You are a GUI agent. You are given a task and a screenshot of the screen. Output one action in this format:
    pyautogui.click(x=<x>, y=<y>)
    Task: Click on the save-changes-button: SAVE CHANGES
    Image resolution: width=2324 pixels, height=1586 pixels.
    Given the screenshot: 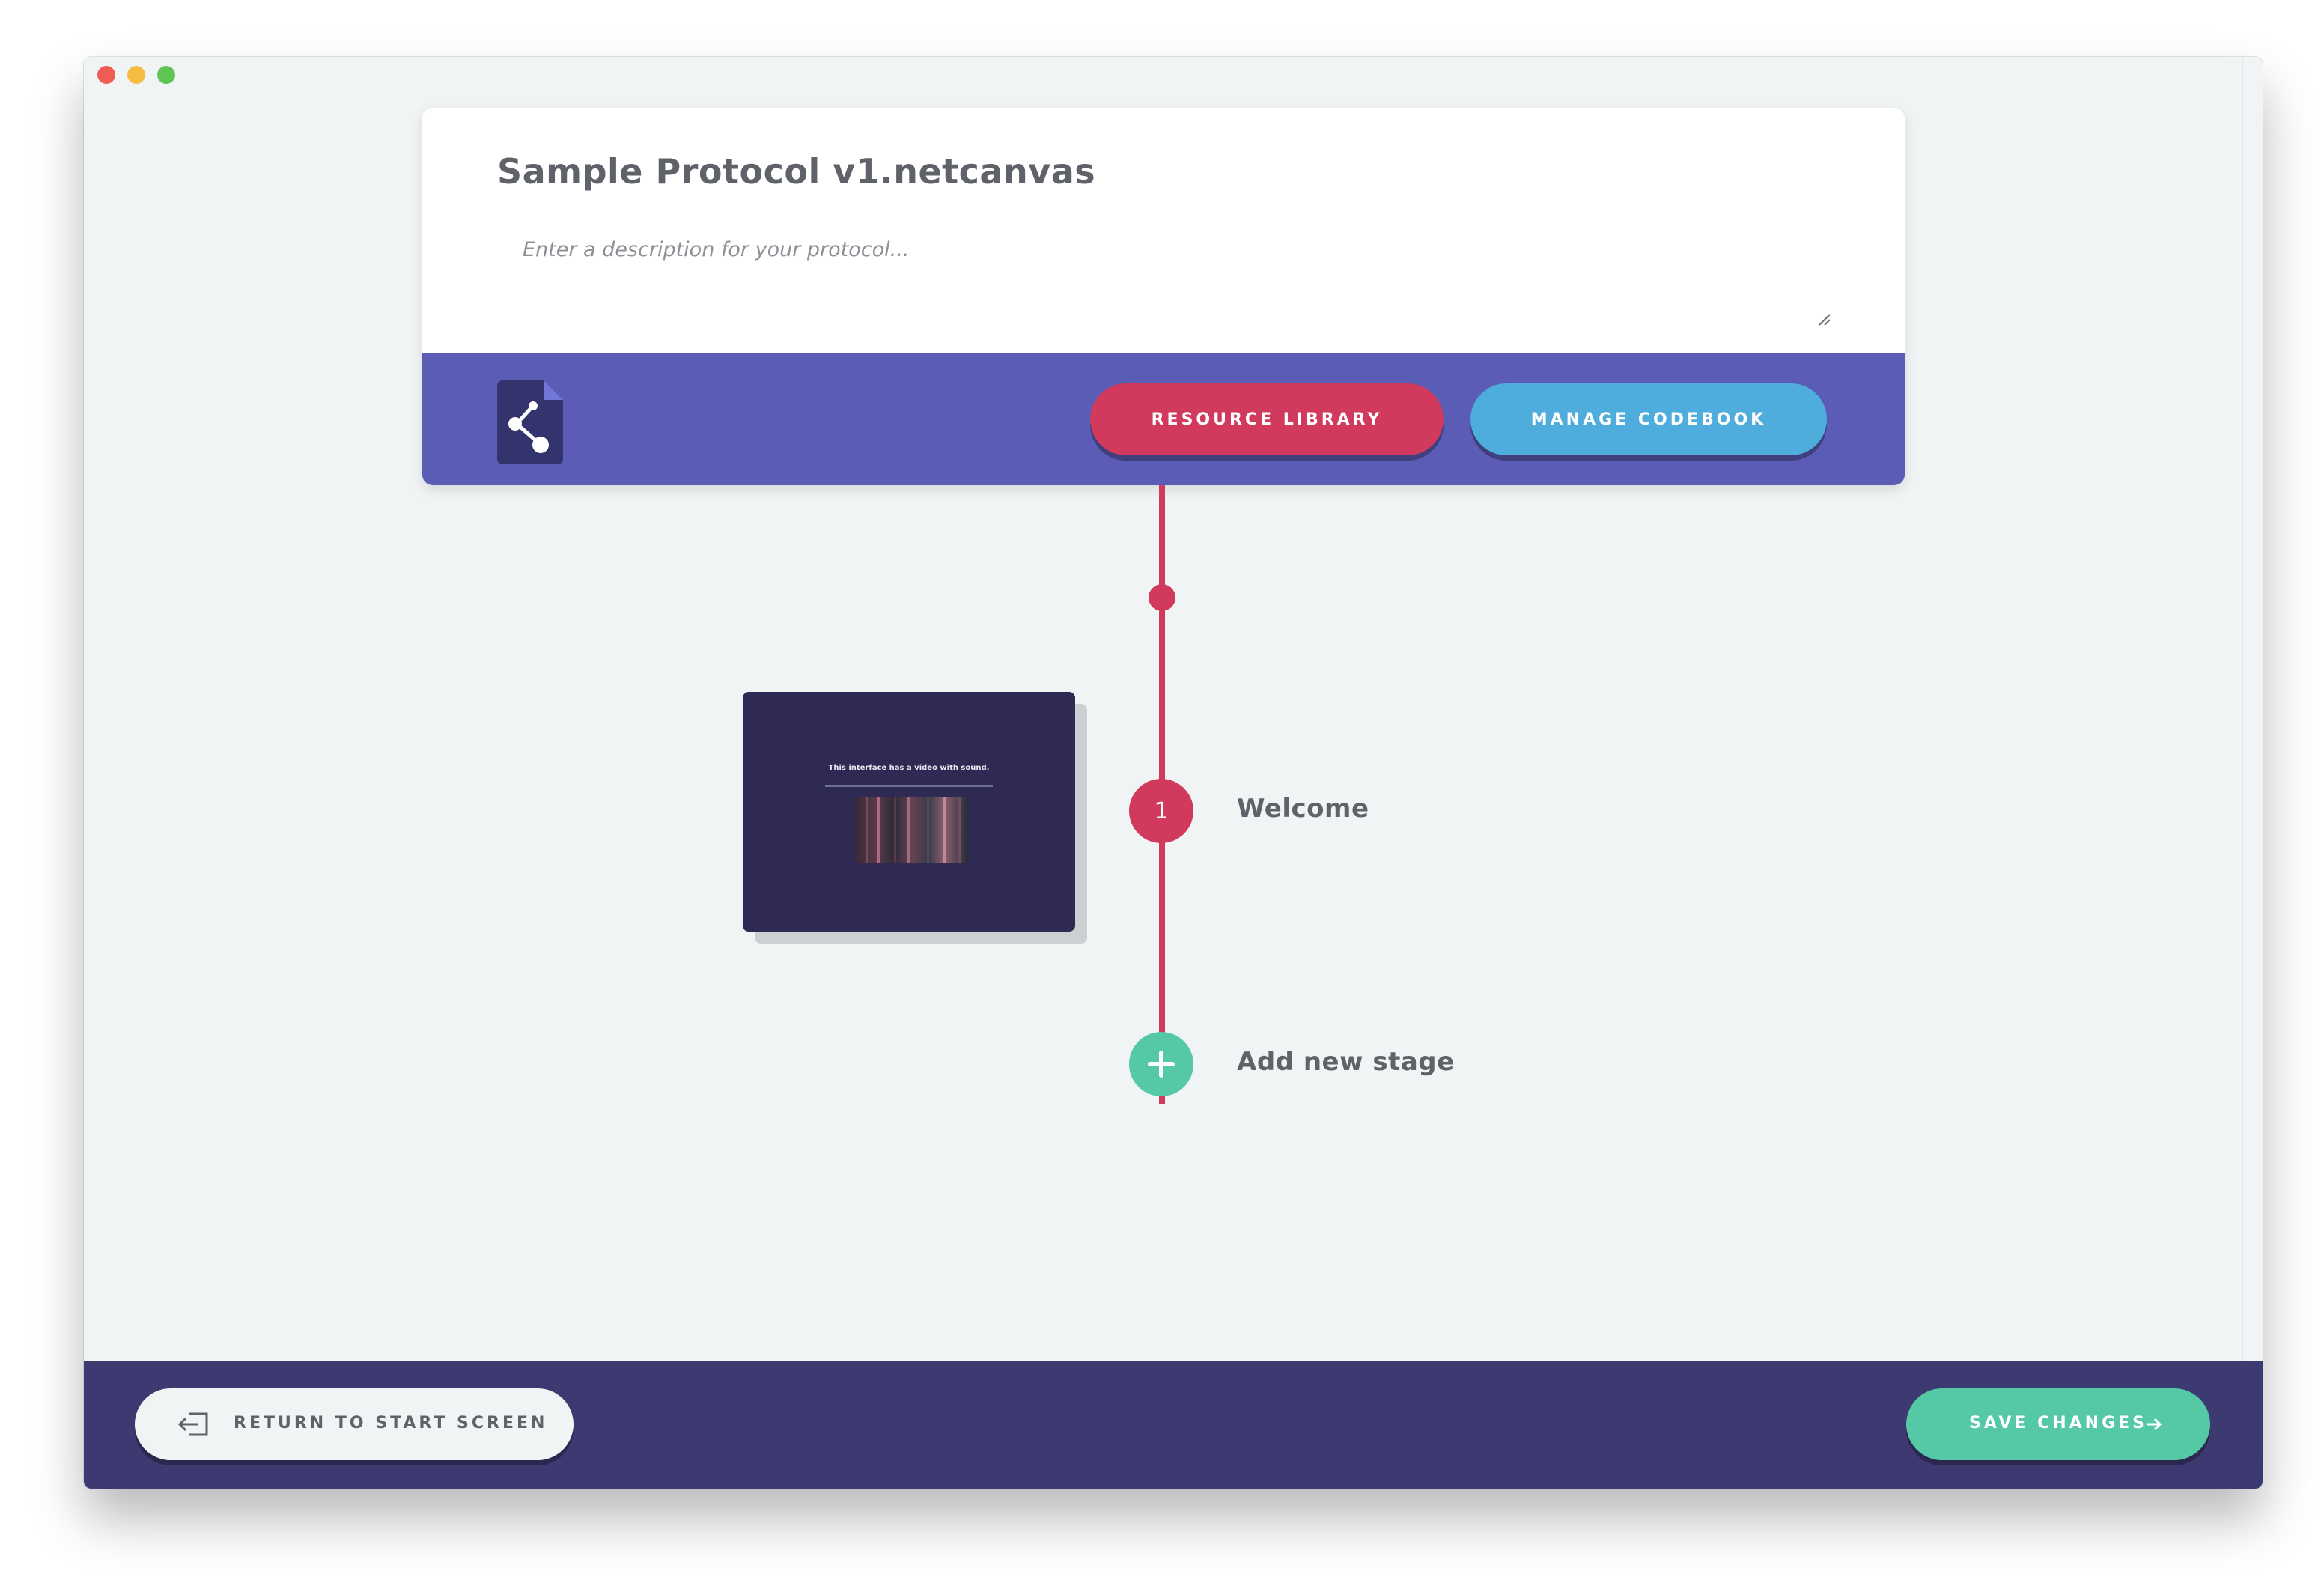 What is the action you would take?
    pyautogui.click(x=2058, y=1424)
    